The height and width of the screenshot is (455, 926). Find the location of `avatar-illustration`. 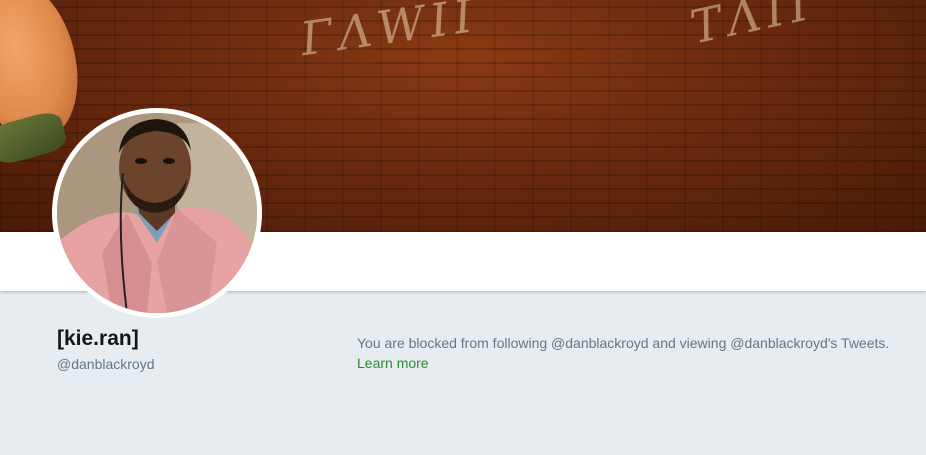

avatar-illustration is located at coordinates (157, 213).